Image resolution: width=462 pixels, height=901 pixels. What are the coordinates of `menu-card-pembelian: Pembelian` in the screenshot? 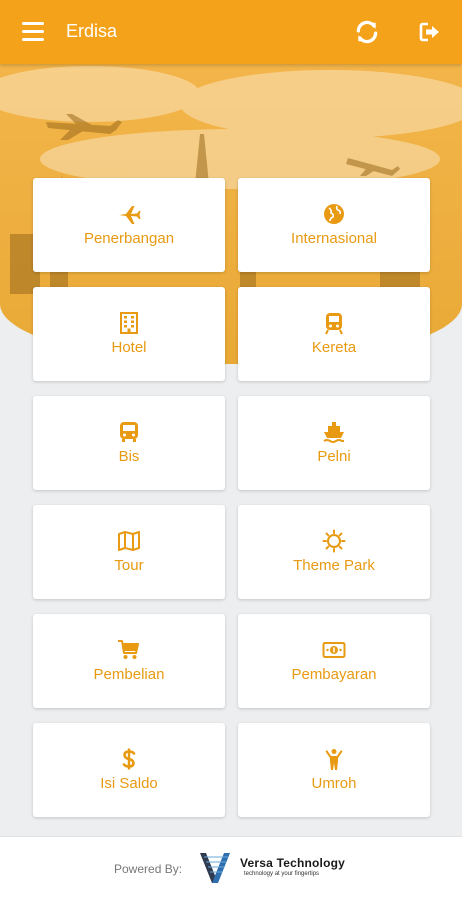 It's located at (129, 661).